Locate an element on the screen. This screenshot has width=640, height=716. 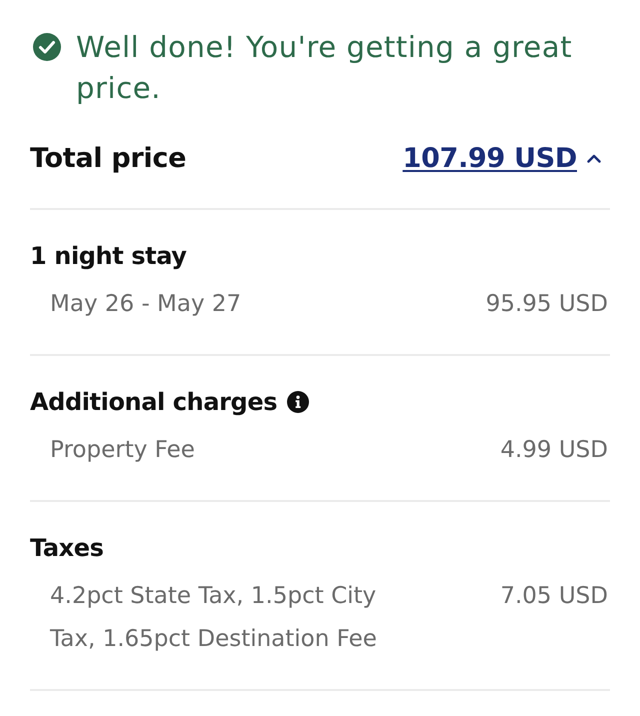
charge-description: Property Fee is located at coordinates (122, 450).